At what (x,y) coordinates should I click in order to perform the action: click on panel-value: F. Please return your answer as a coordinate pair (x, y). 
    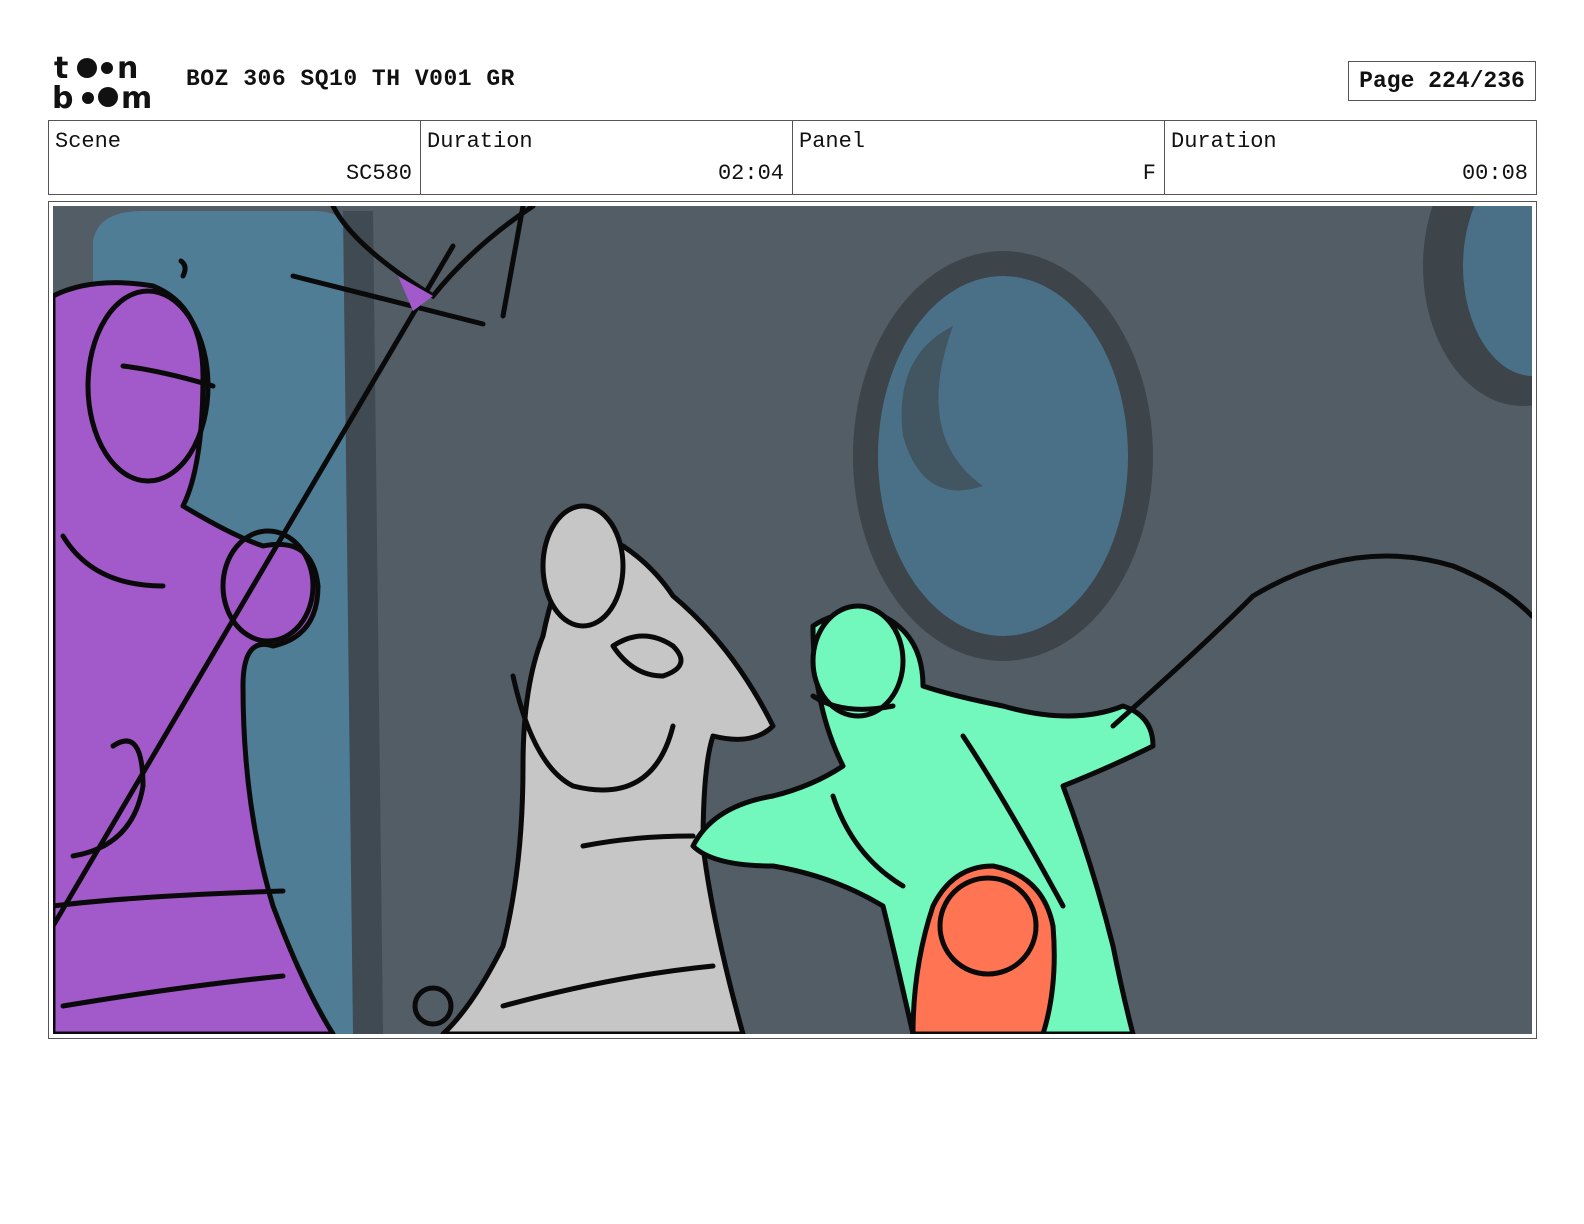
    Looking at the image, I should click on (1149, 173).